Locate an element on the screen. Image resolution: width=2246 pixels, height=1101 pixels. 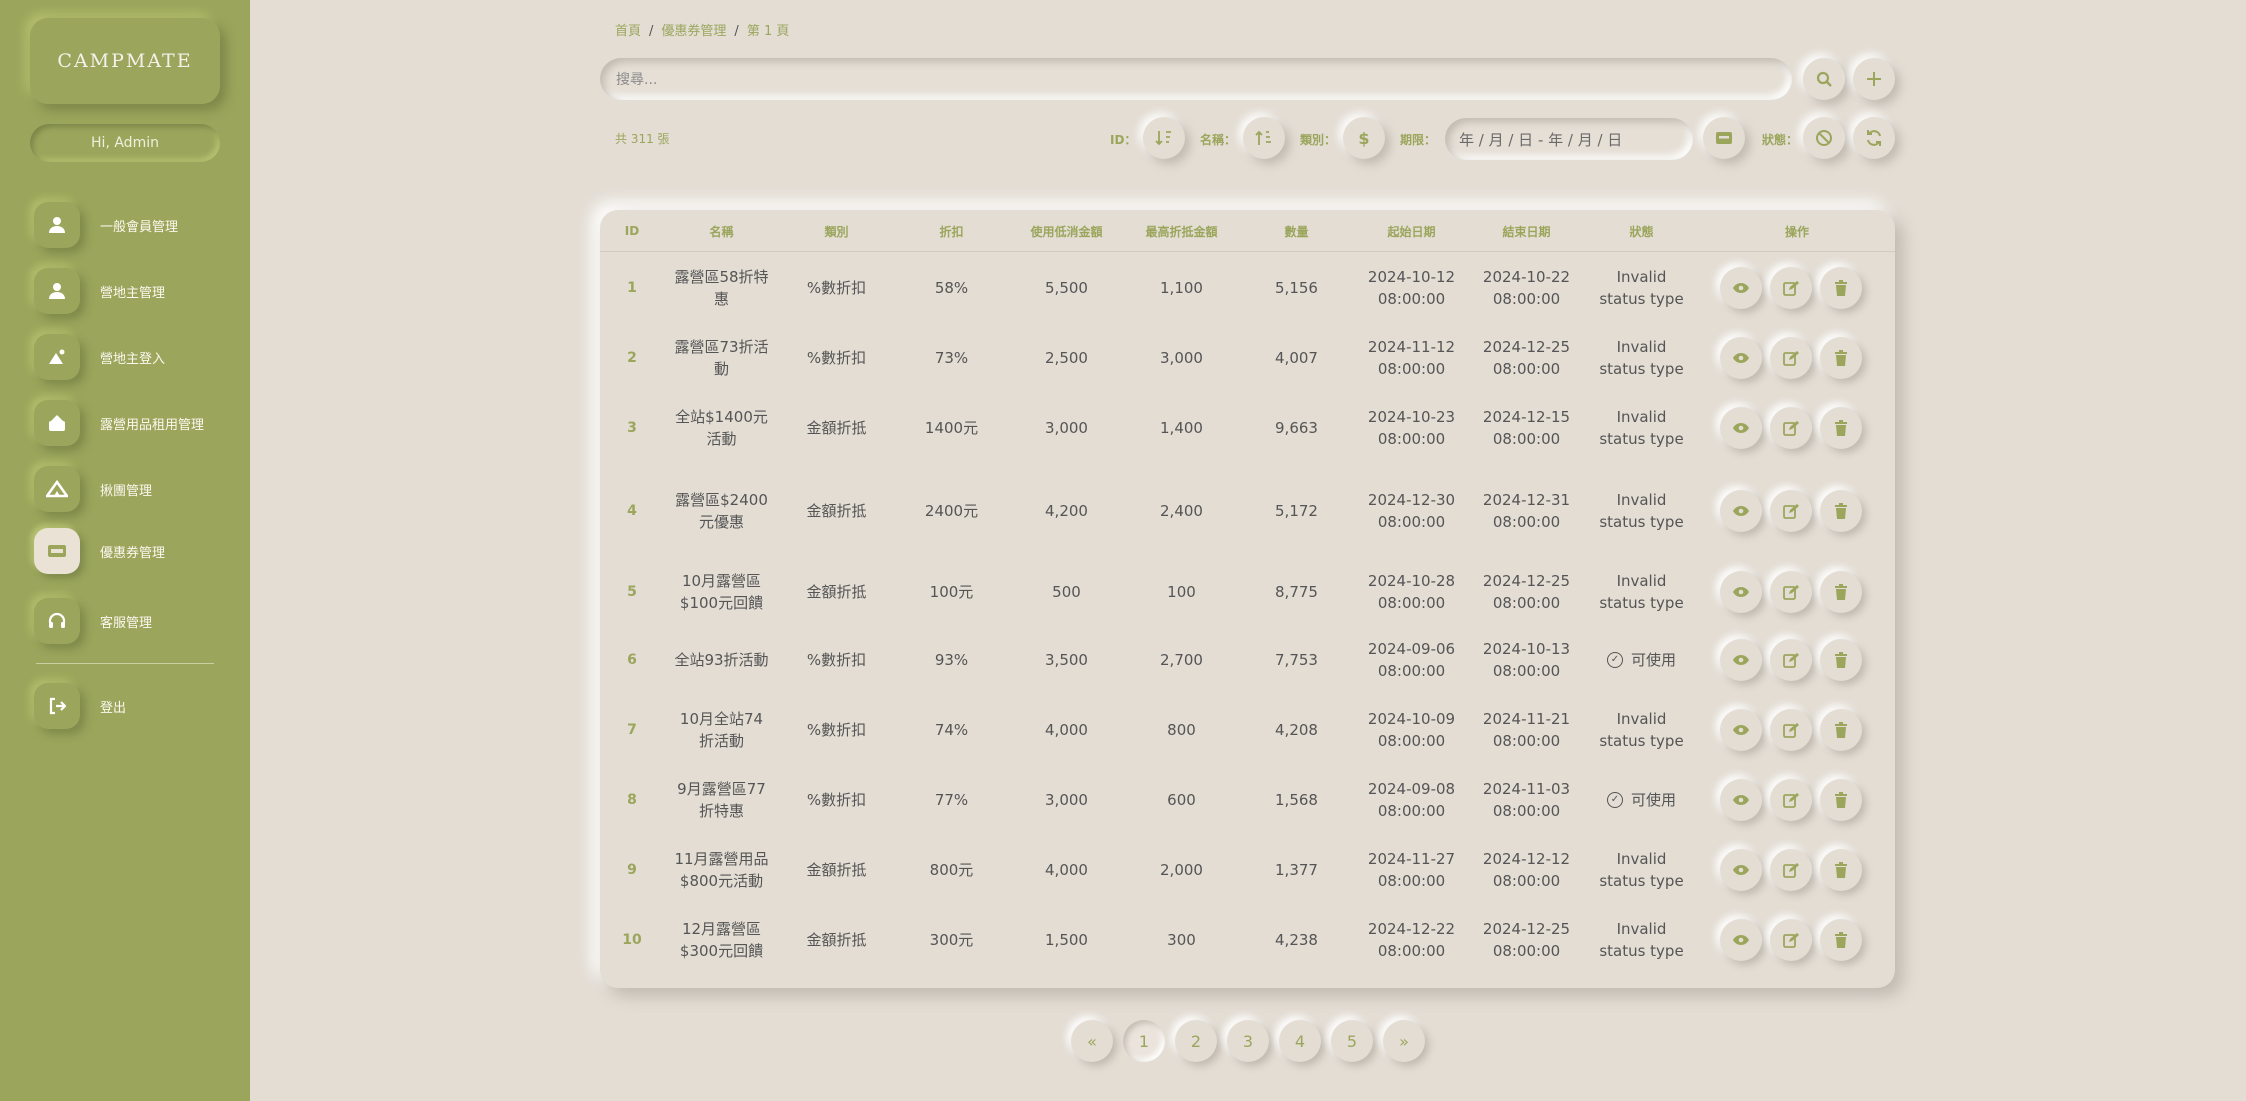
cell-id-text: 5 is located at coordinates (632, 591).